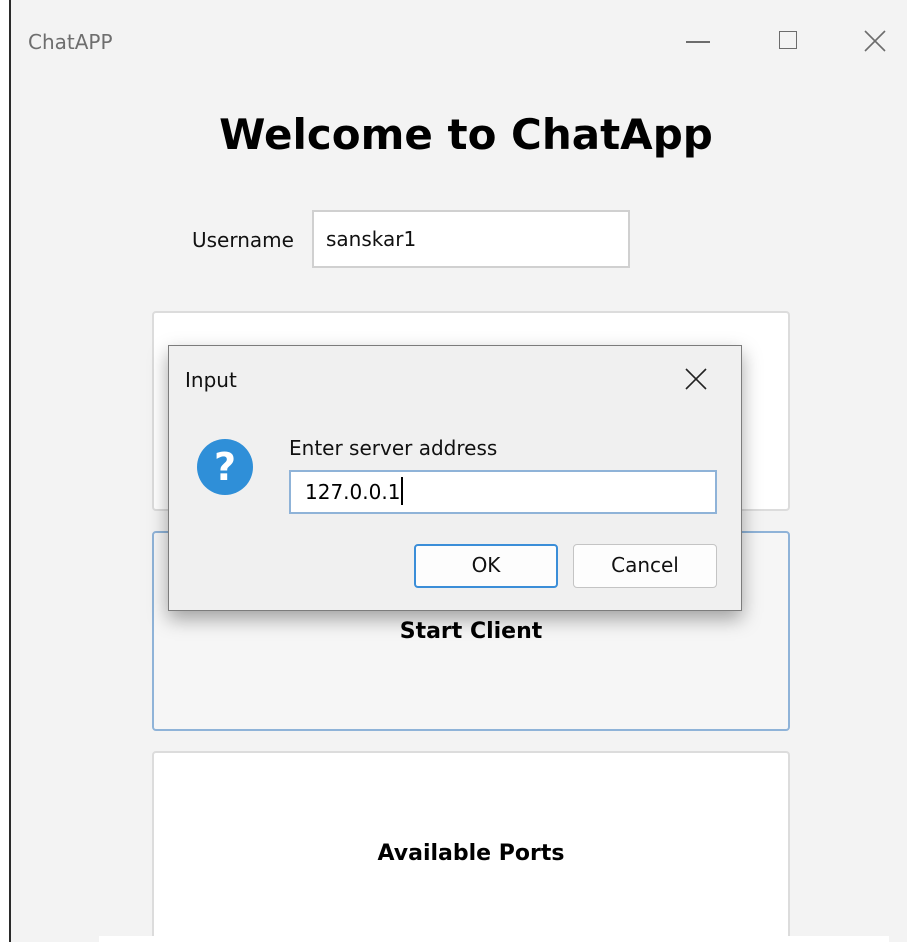  I want to click on available-ports-button: Available Ports, so click(471, 846).